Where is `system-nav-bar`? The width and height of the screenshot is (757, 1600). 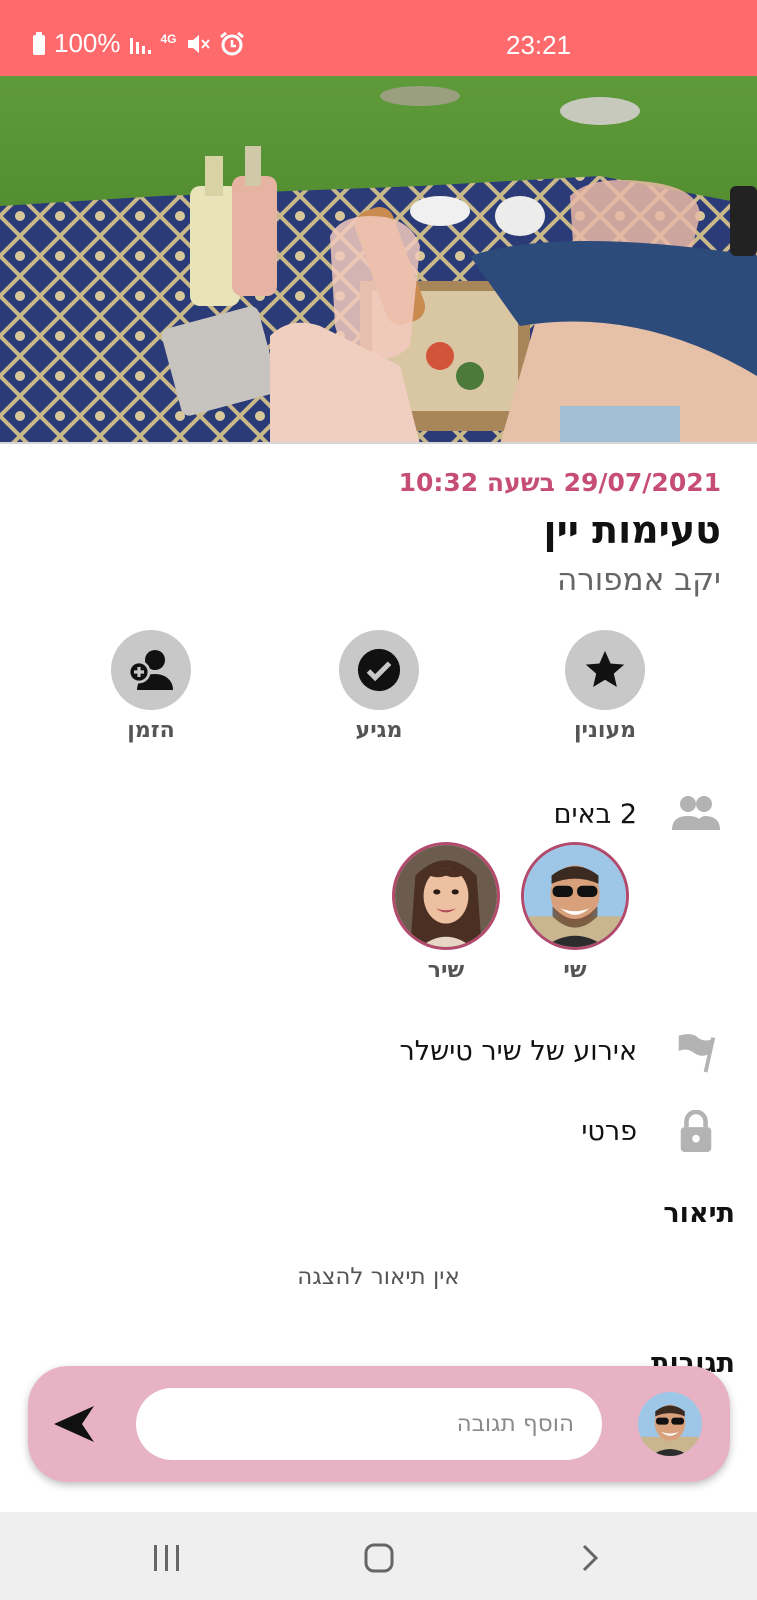
system-nav-bar is located at coordinates (378, 1556).